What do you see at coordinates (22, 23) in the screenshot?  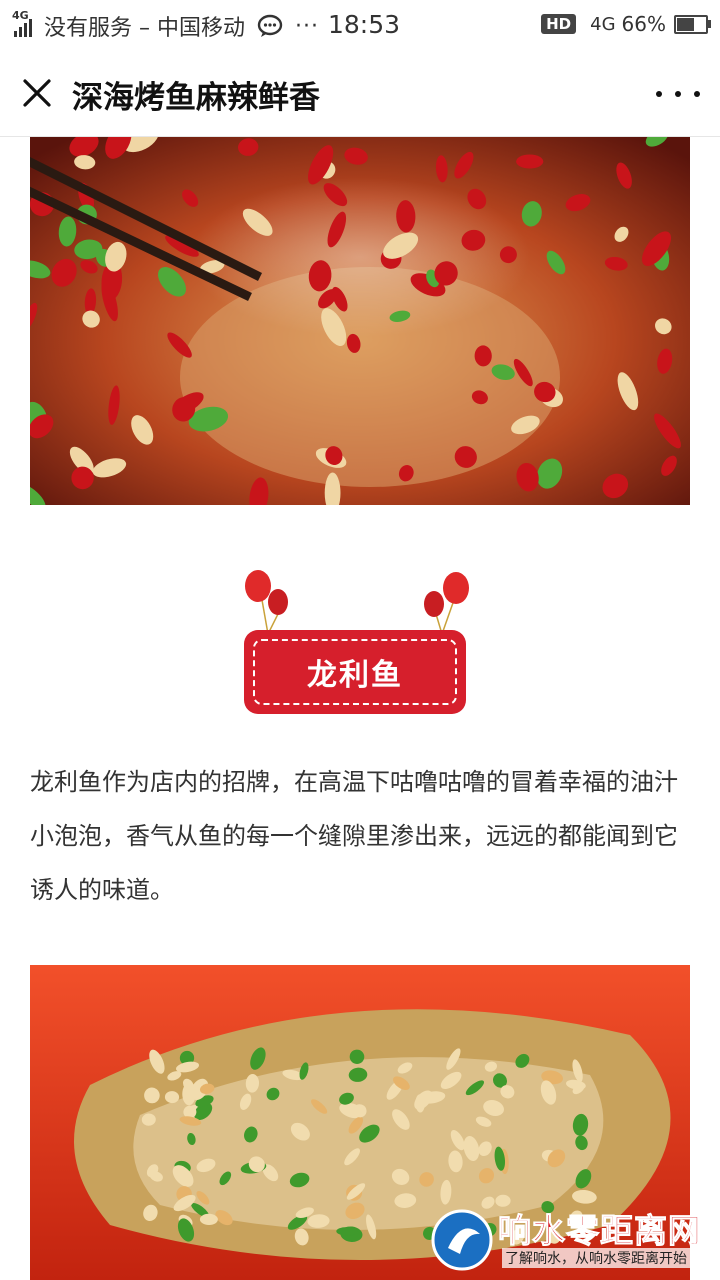 I see `signal-icon: 4G` at bounding box center [22, 23].